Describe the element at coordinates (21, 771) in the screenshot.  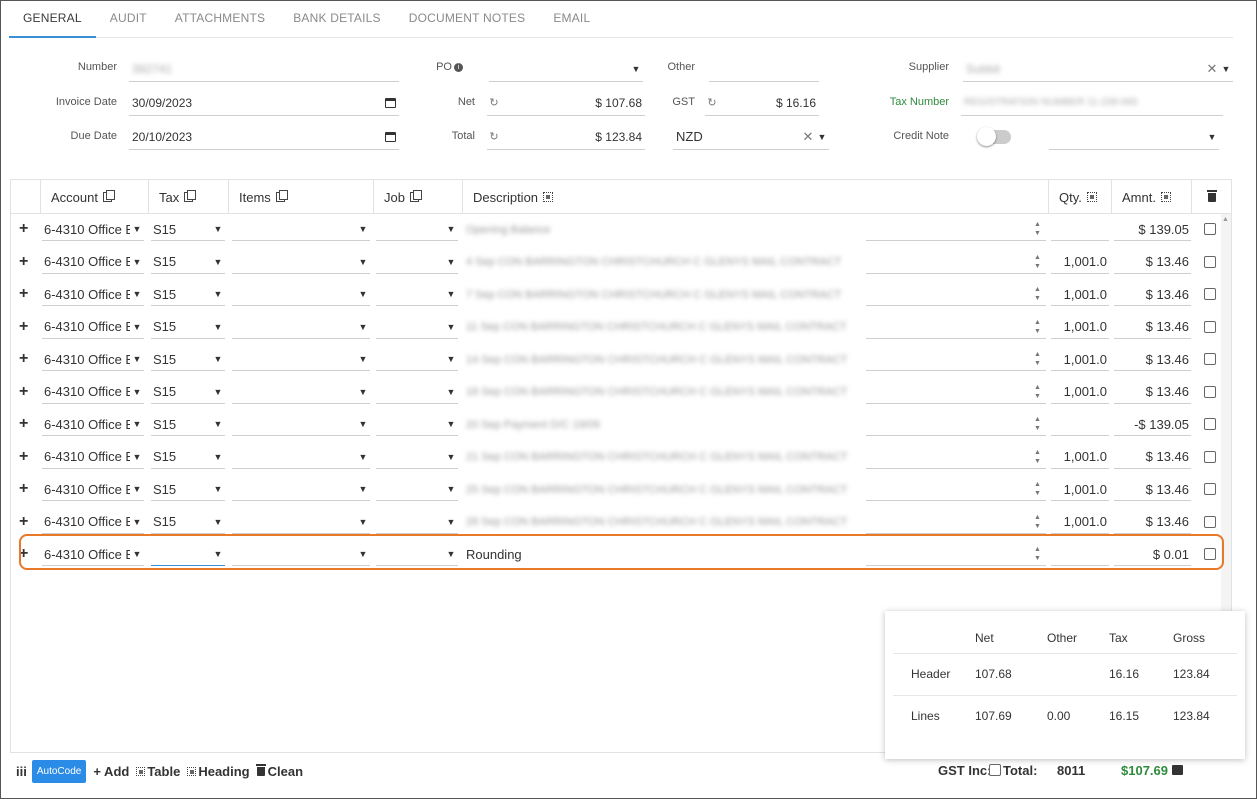
I see `columns-icon: iii` at that location.